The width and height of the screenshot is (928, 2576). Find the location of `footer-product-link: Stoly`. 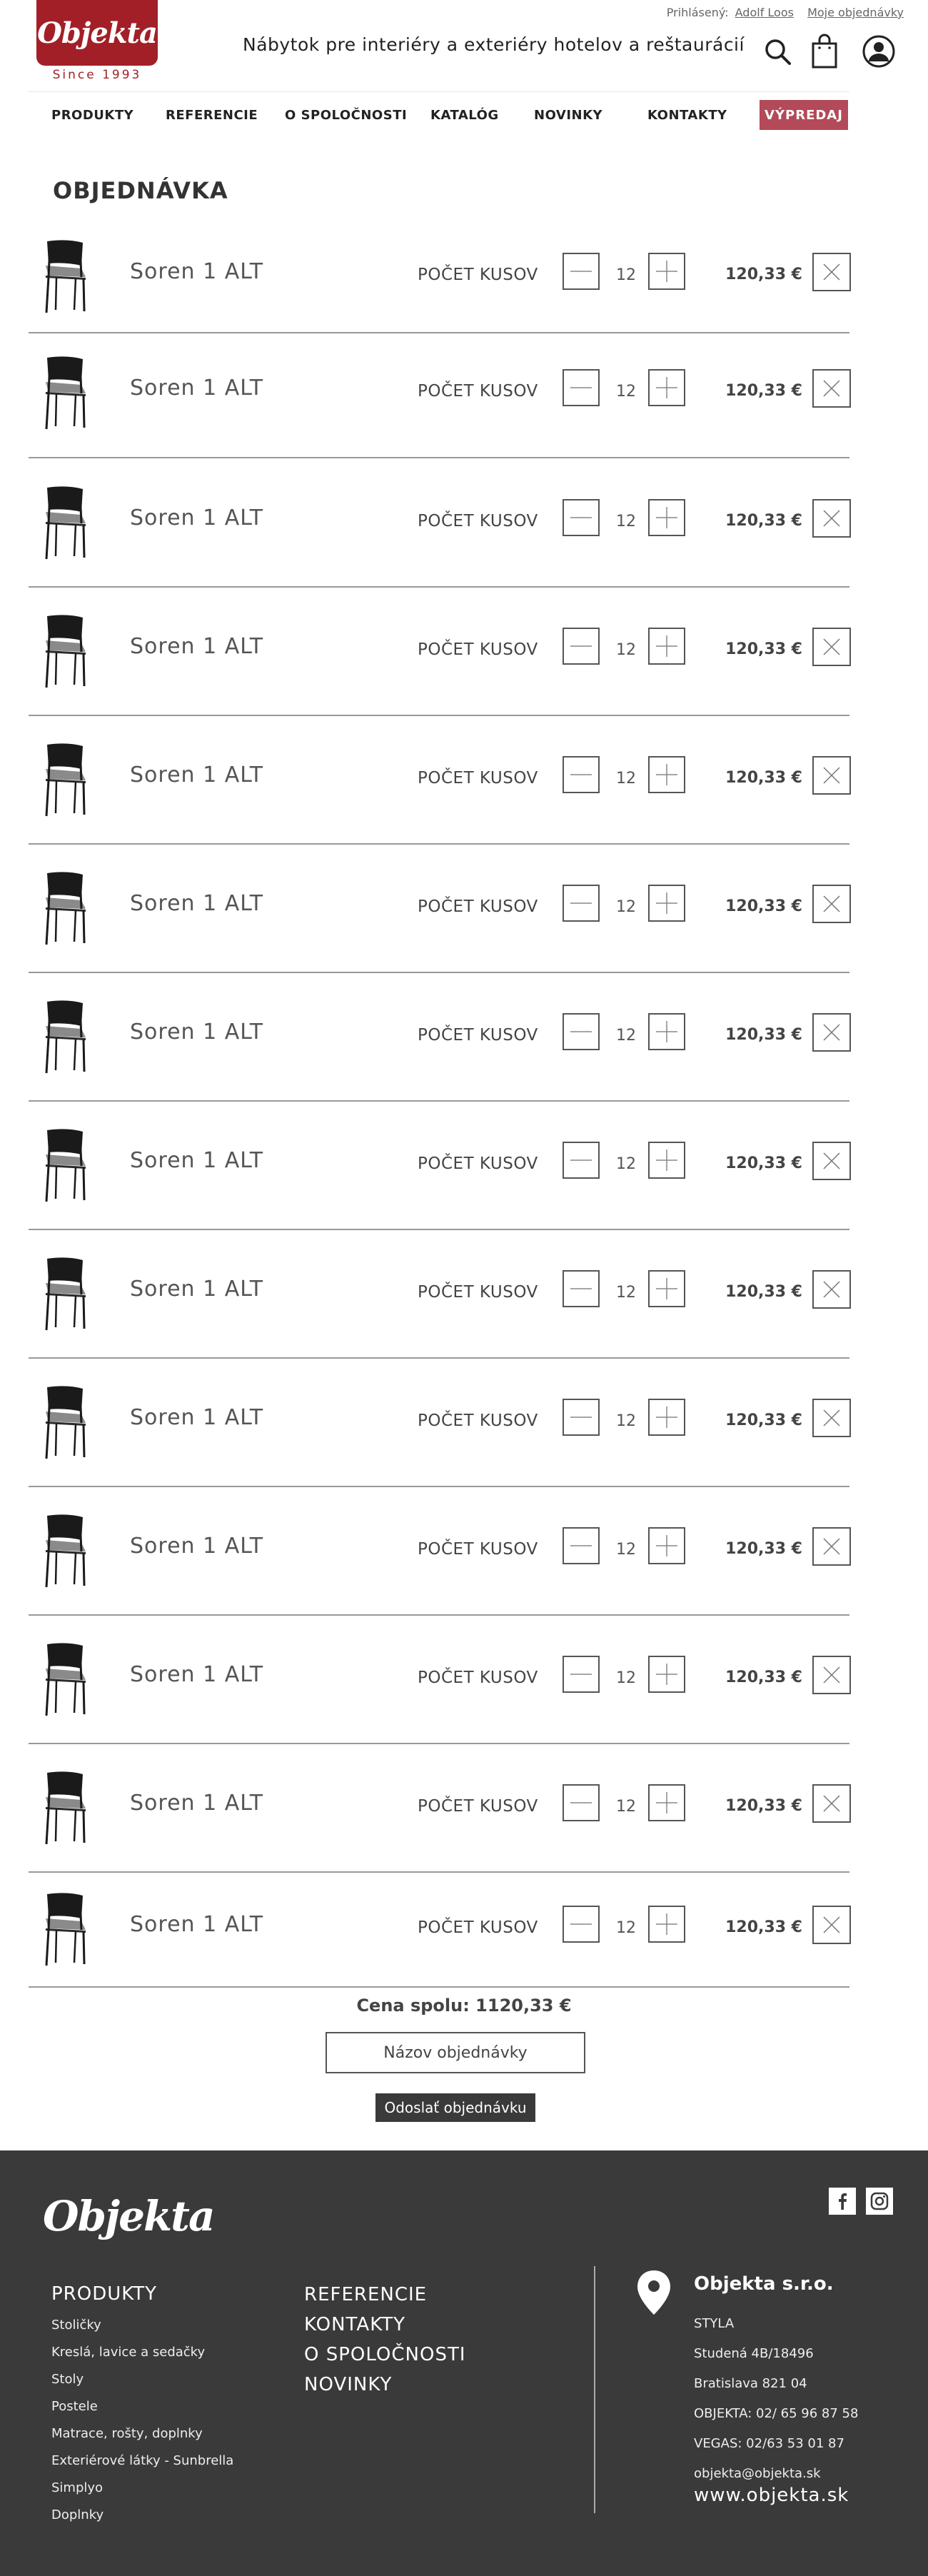

footer-product-link: Stoly is located at coordinates (142, 2379).